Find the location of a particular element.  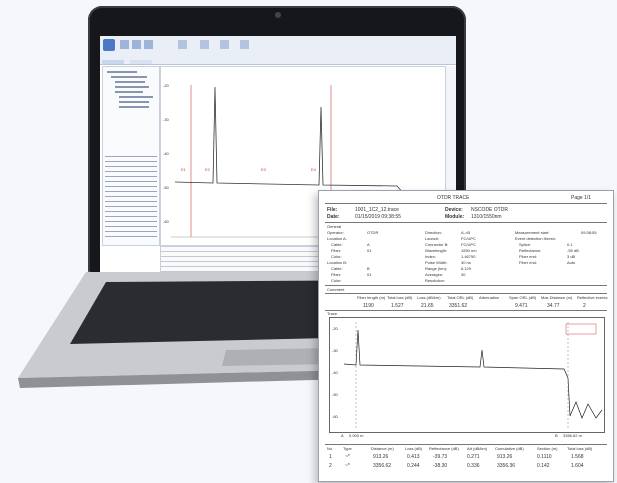

summary-header: Total loss (dB) is located at coordinates (400, 297).